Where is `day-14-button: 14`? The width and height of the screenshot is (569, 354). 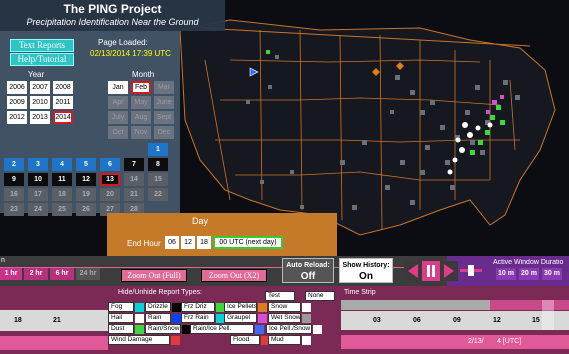
day-14-button: 14 is located at coordinates (134, 179).